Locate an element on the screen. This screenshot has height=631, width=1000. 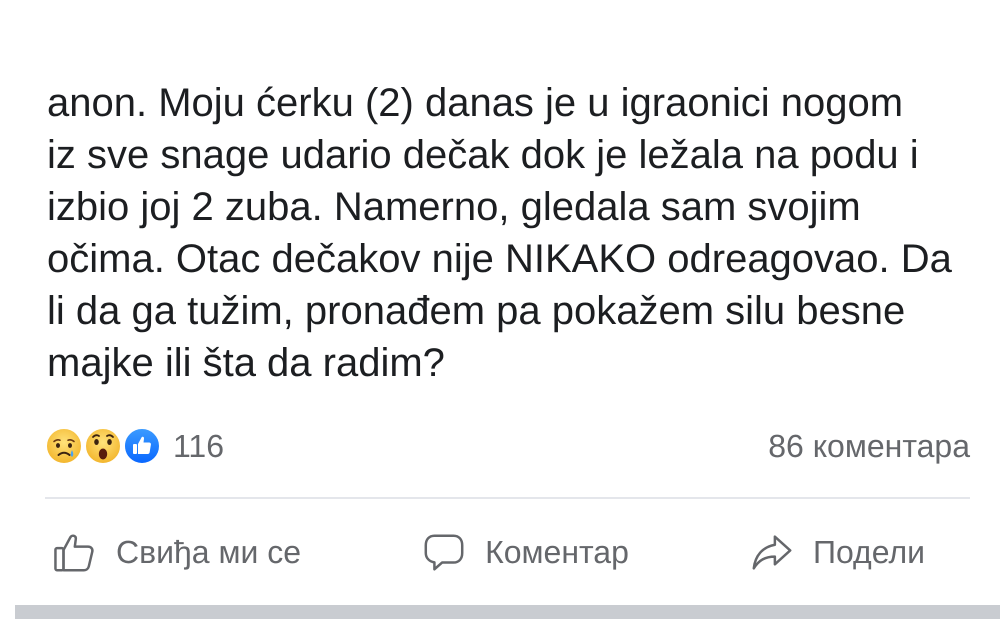
like-button: Свиђа ми се is located at coordinates (177, 552).